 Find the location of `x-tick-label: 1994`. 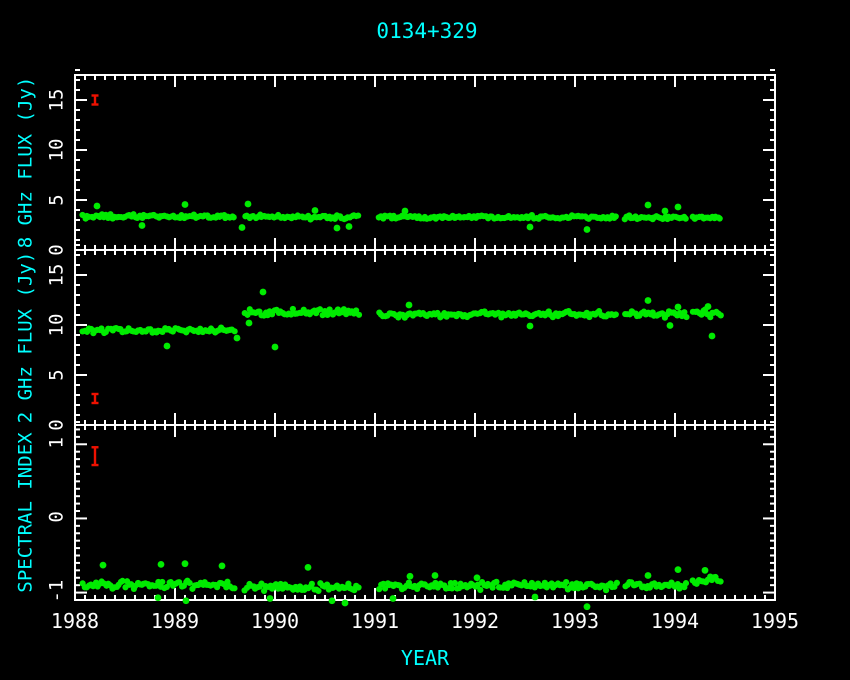

x-tick-label: 1994 is located at coordinates (675, 621).